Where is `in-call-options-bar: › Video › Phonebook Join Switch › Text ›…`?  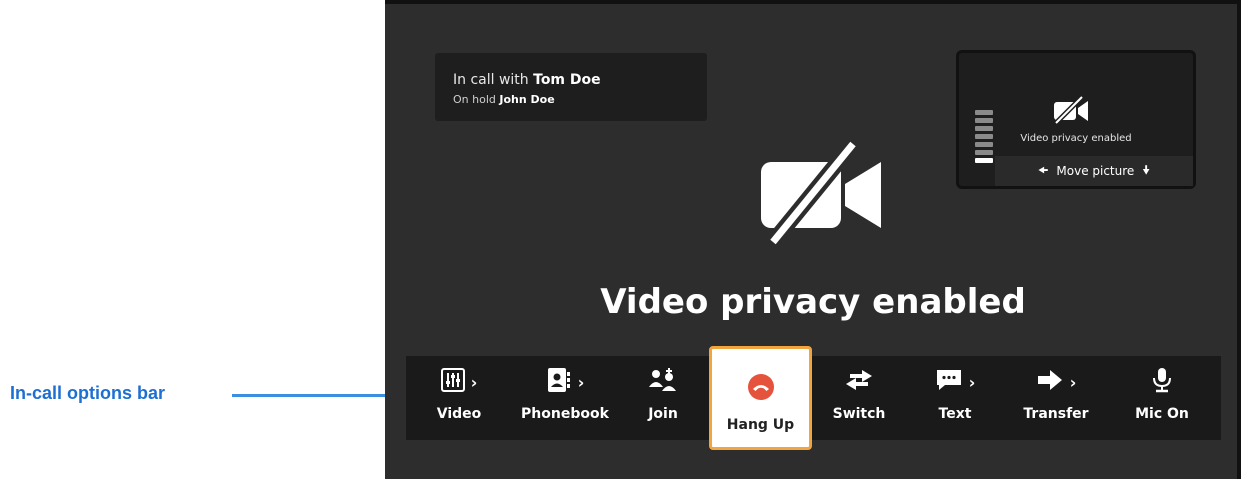
in-call-options-bar: › Video › Phonebook Join Switch › Text ›… is located at coordinates (813, 398).